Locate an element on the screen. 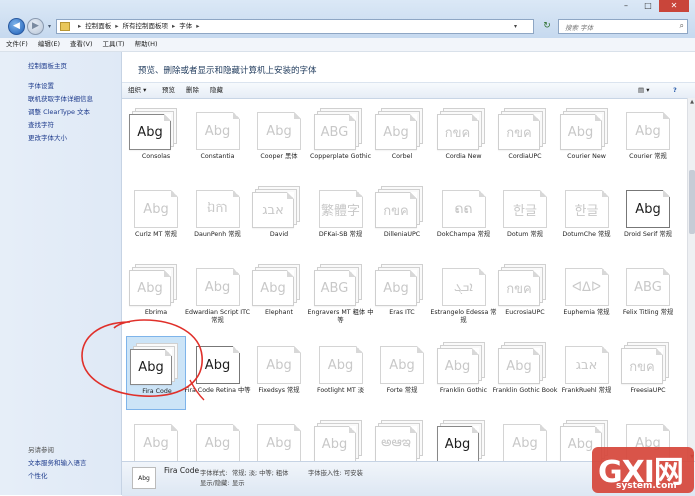  font-tile: Abg Cooper 黑体 is located at coordinates (279, 139).